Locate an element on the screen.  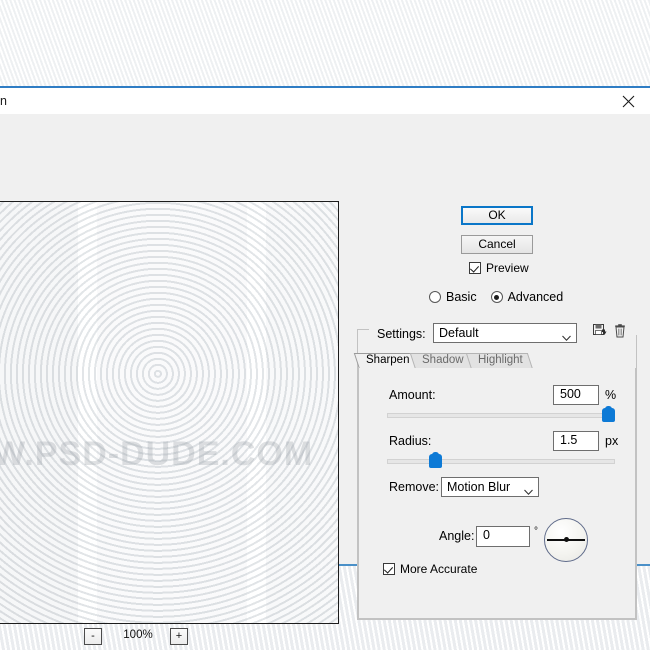
radio-advanced: Advanced is located at coordinates (527, 297).